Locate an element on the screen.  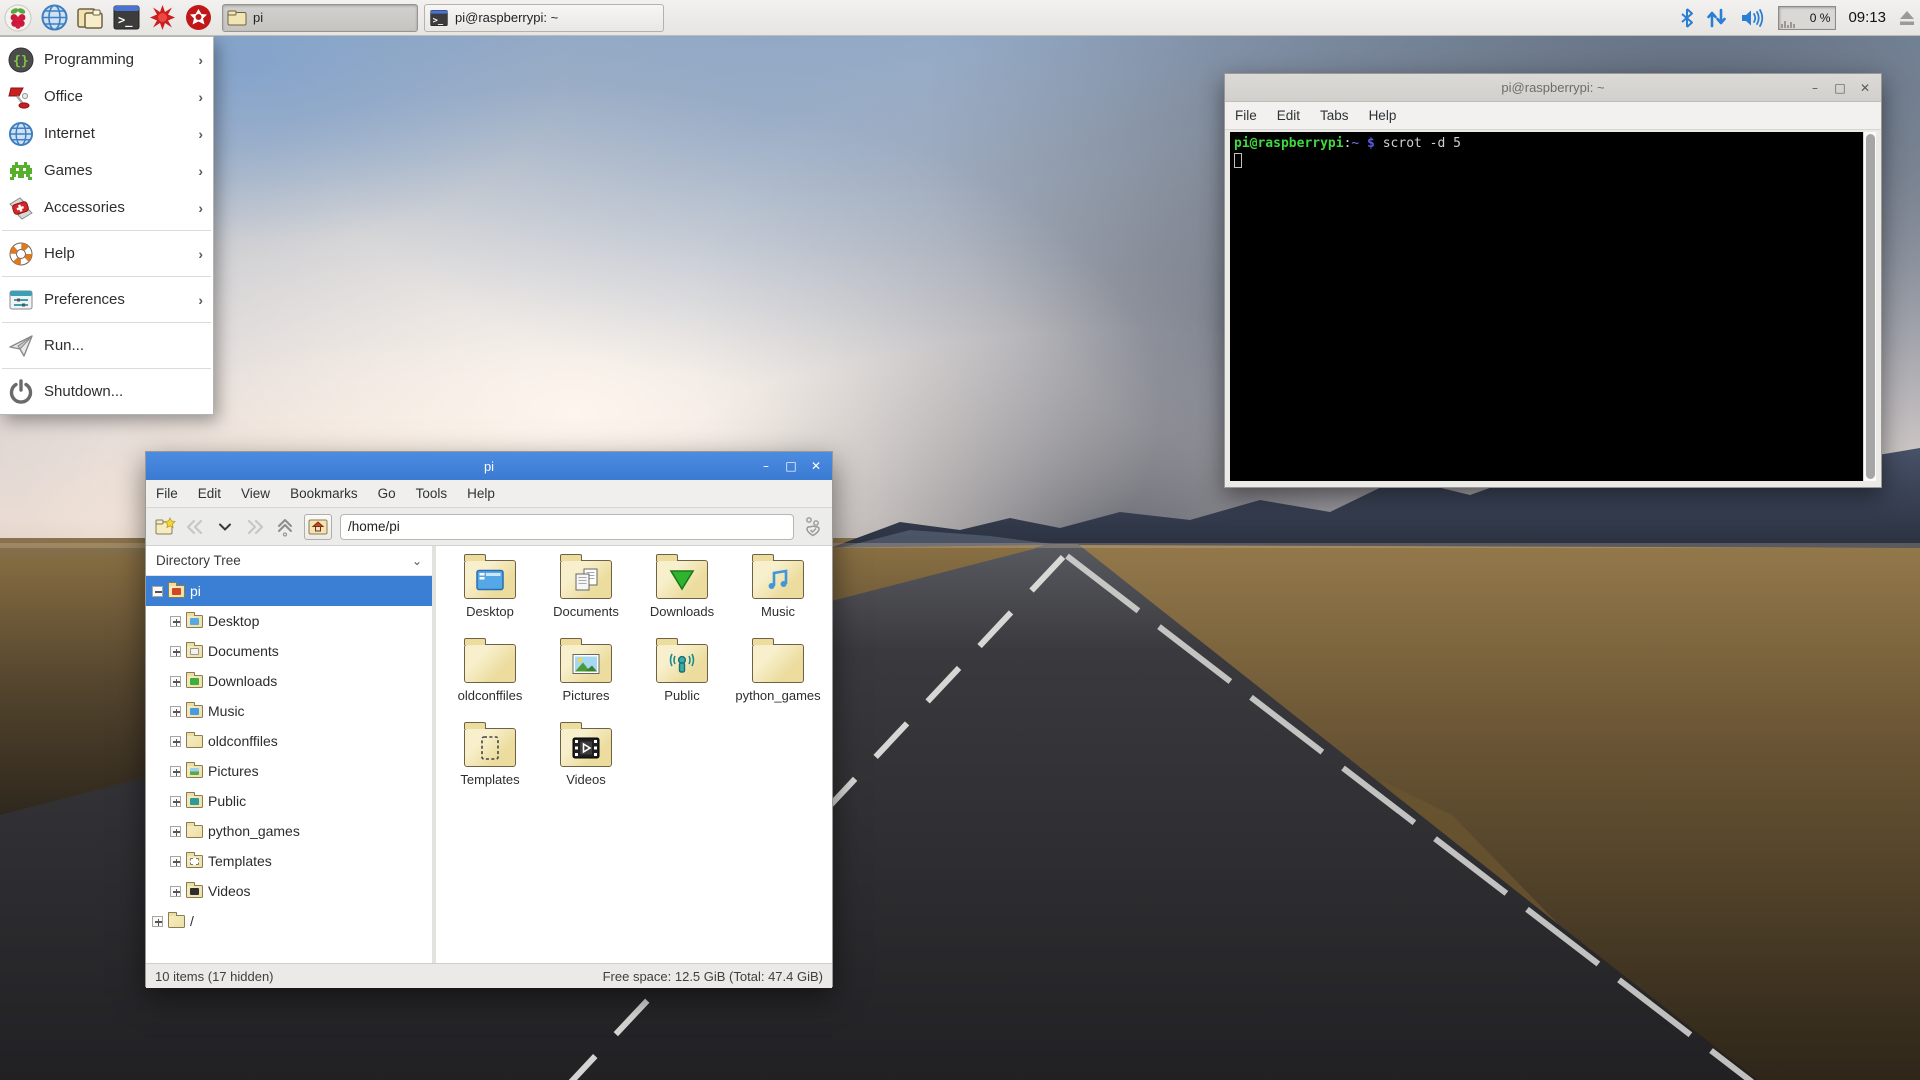
tree-row-documents: Documents is located at coordinates (289, 651).